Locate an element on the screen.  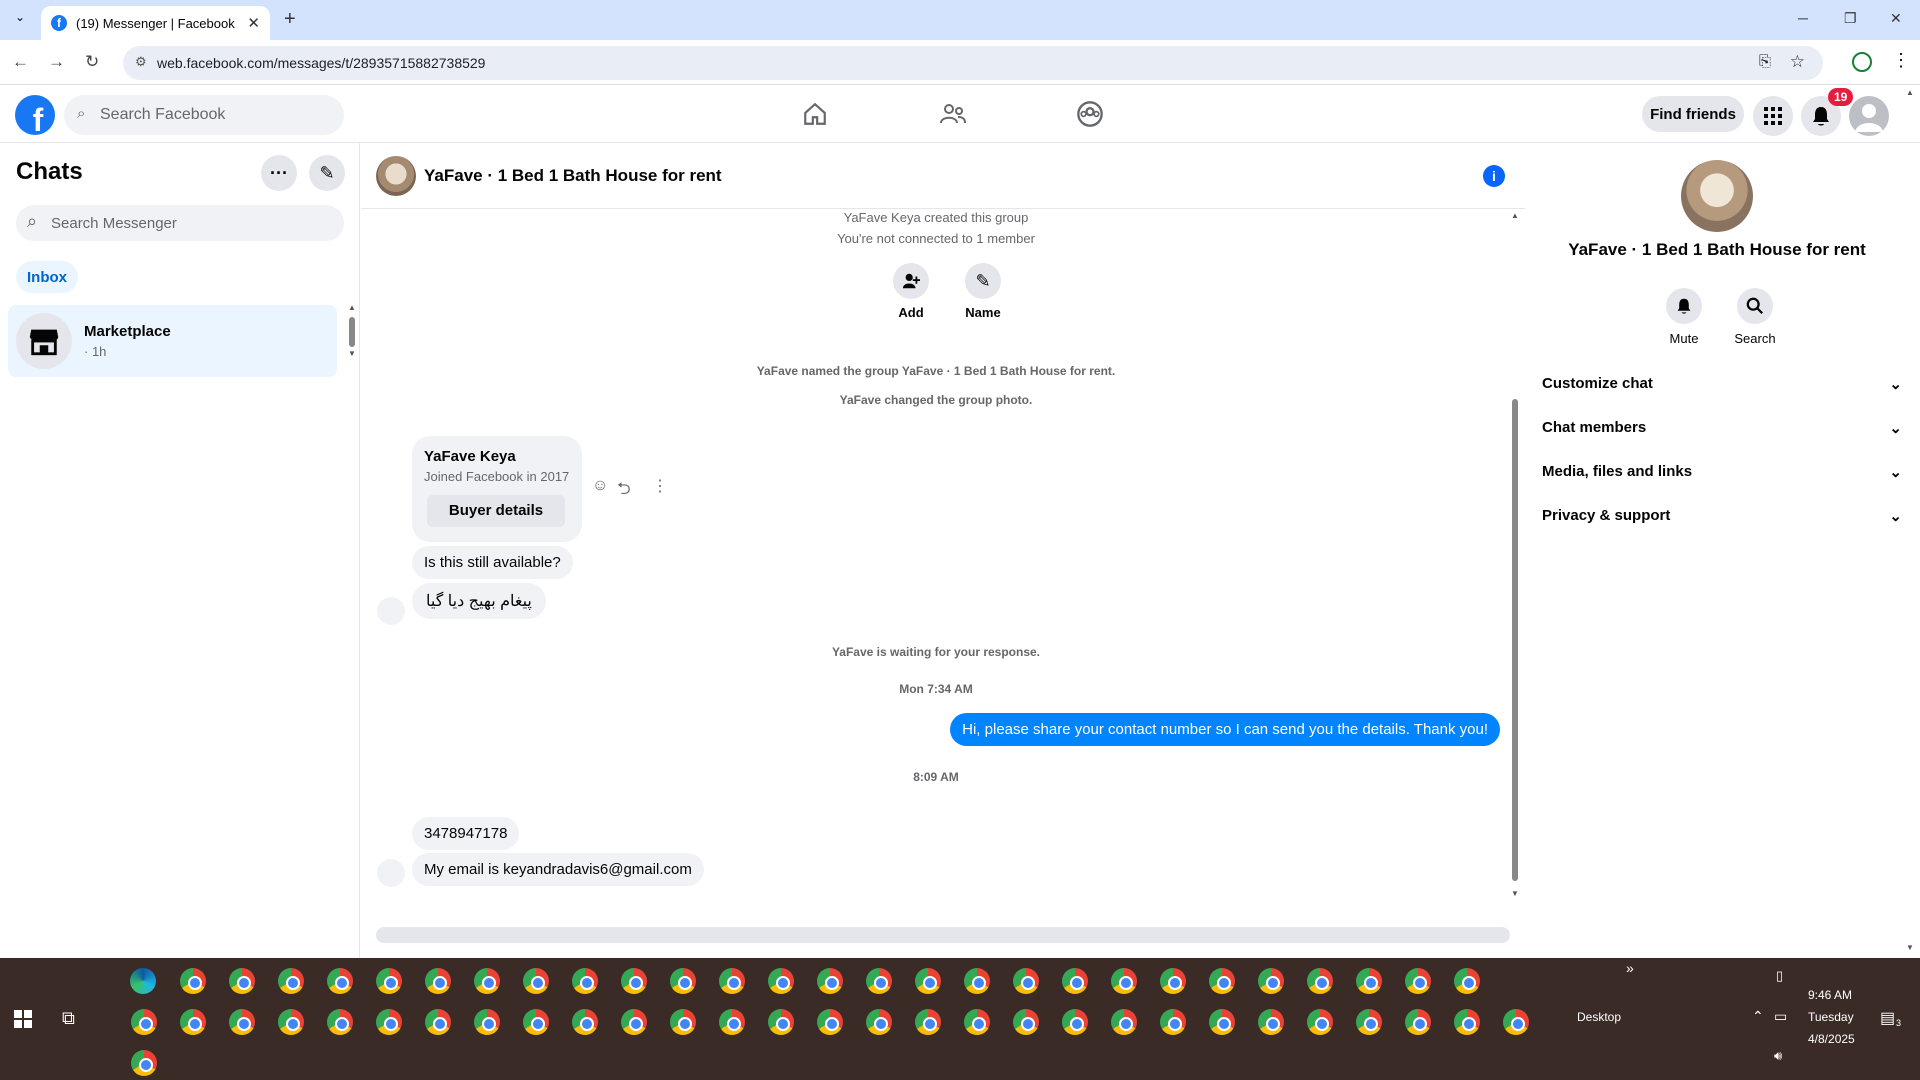
customize-chat-section: Customize chat ⌄ is located at coordinates (1722, 384).